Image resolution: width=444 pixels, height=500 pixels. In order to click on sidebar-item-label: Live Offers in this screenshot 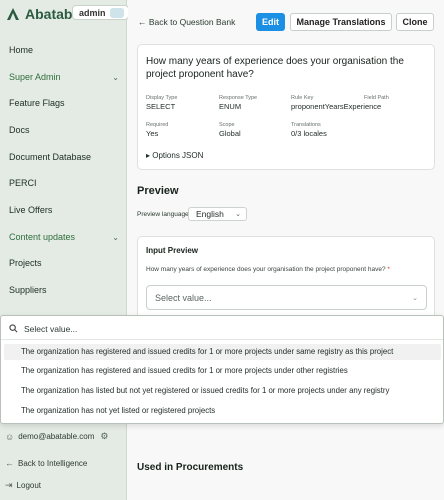, I will do `click(31, 210)`.